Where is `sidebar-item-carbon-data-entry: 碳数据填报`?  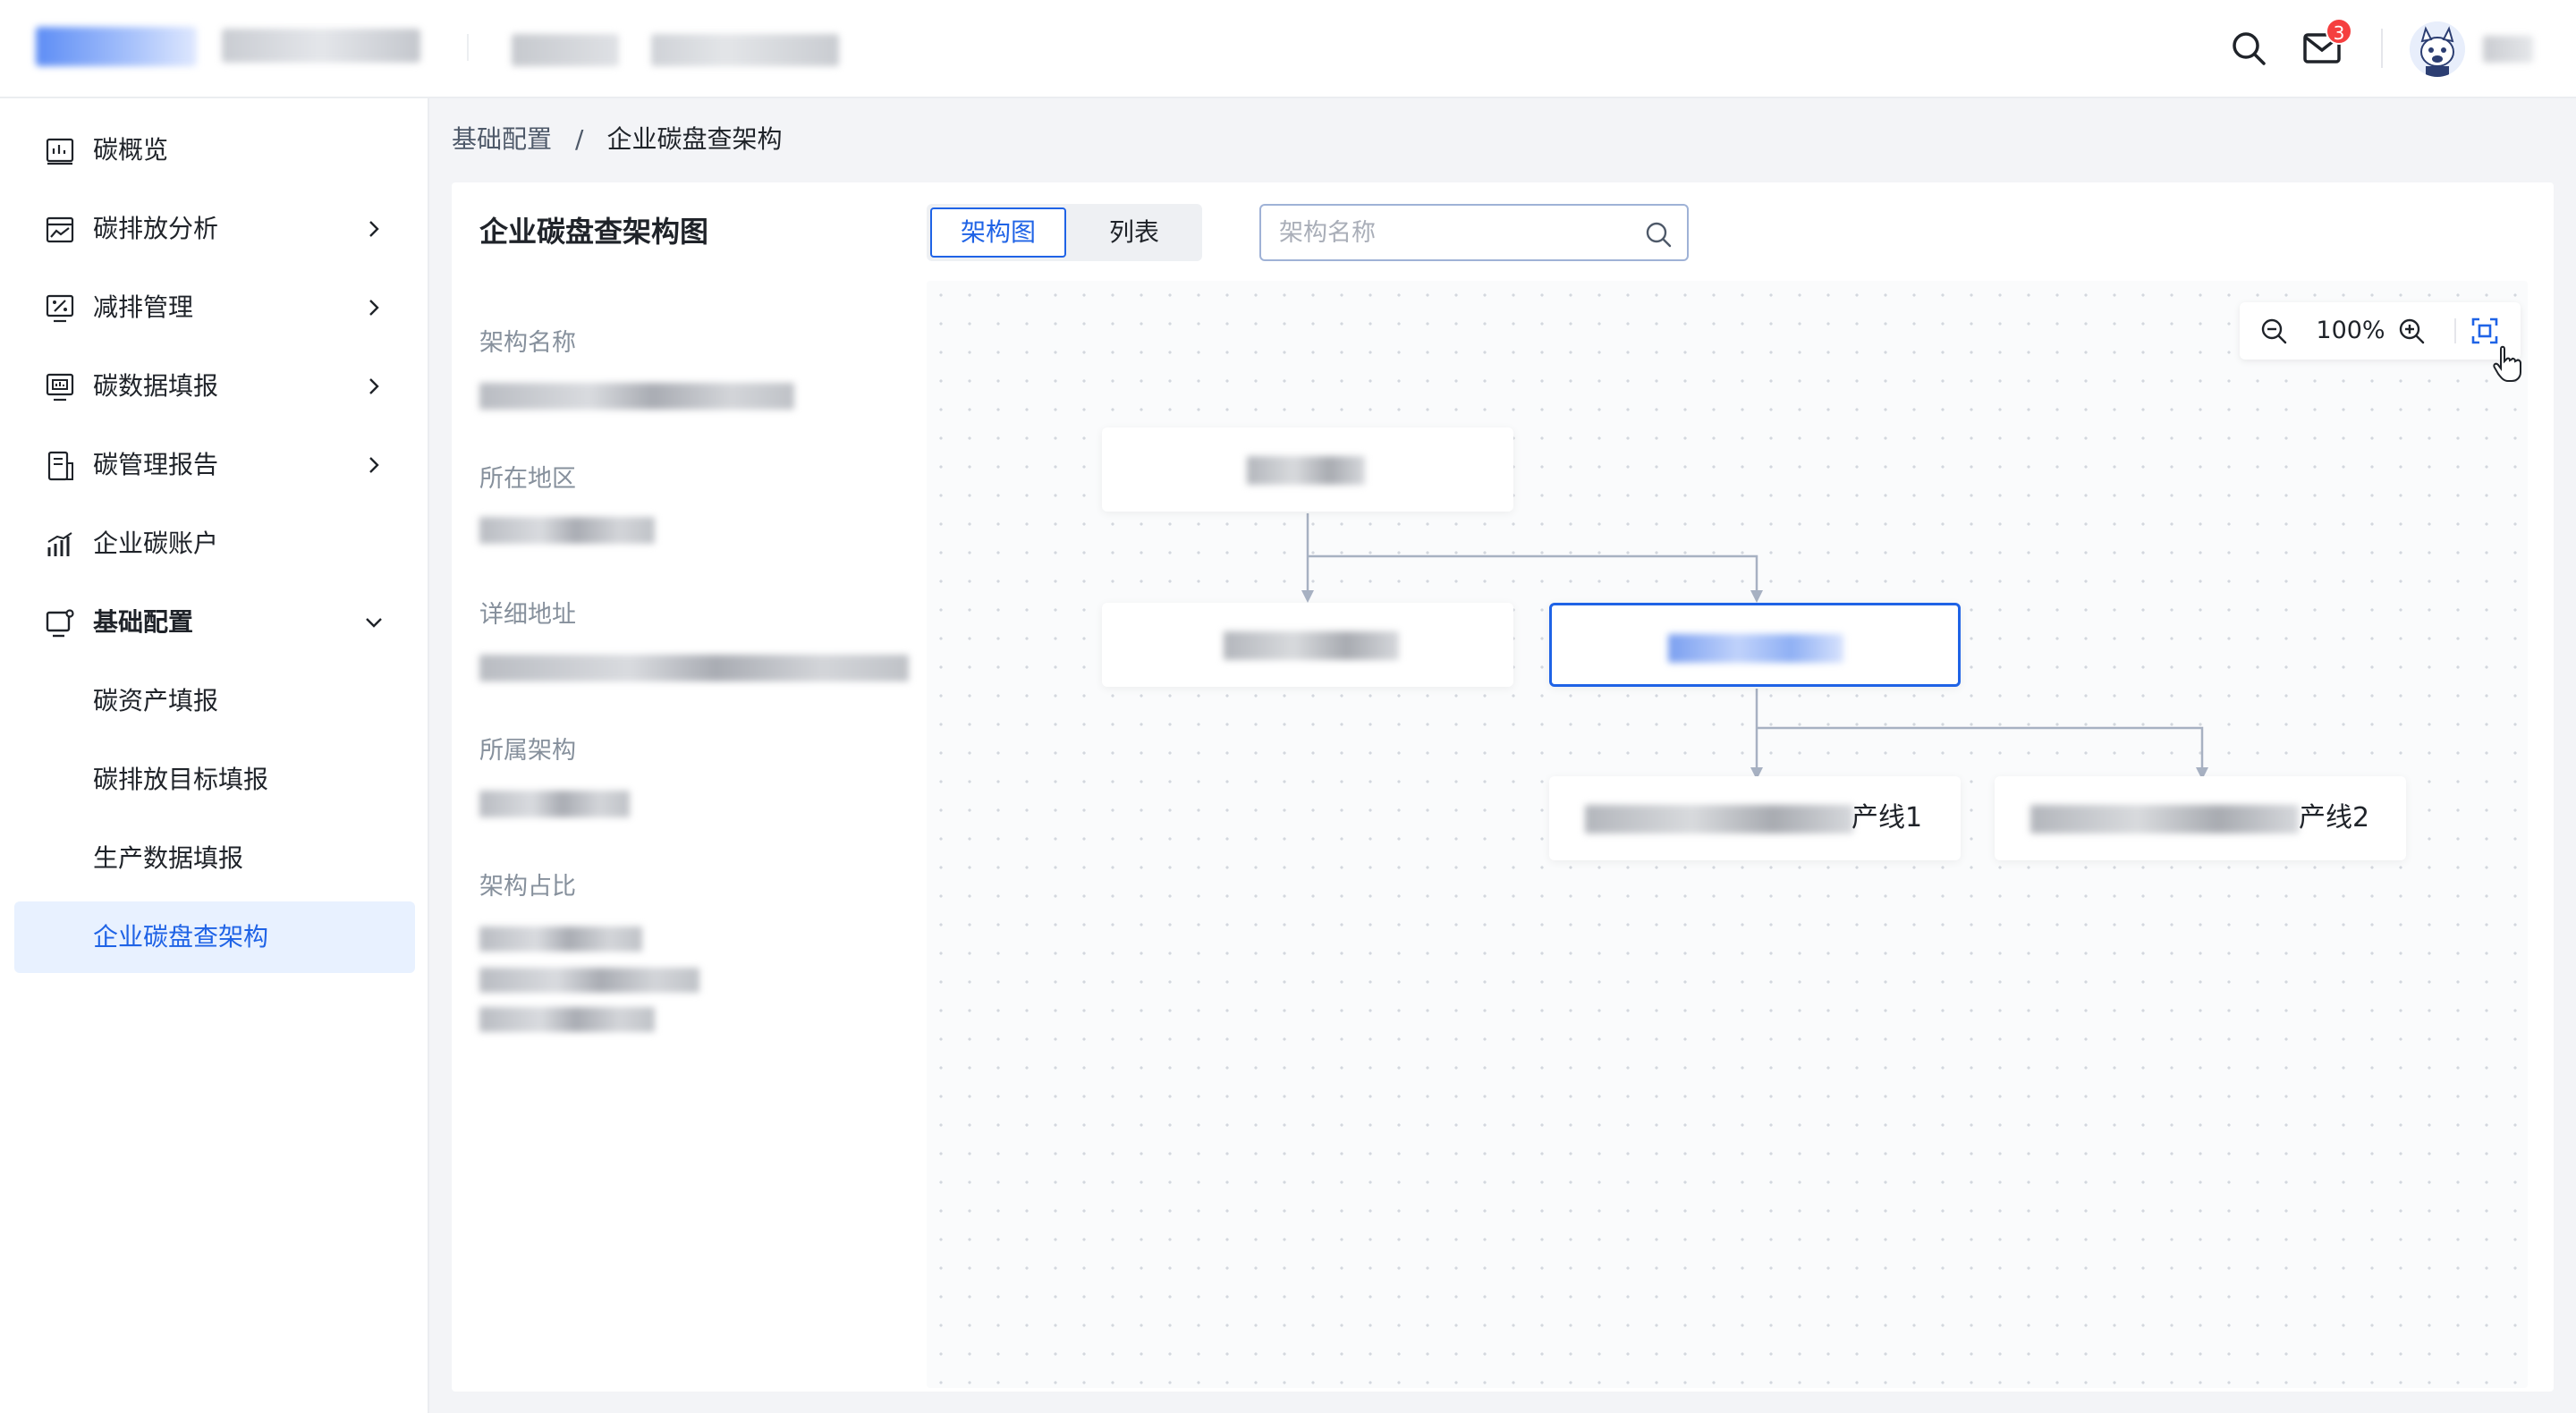 sidebar-item-carbon-data-entry: 碳数据填报 is located at coordinates (214, 386).